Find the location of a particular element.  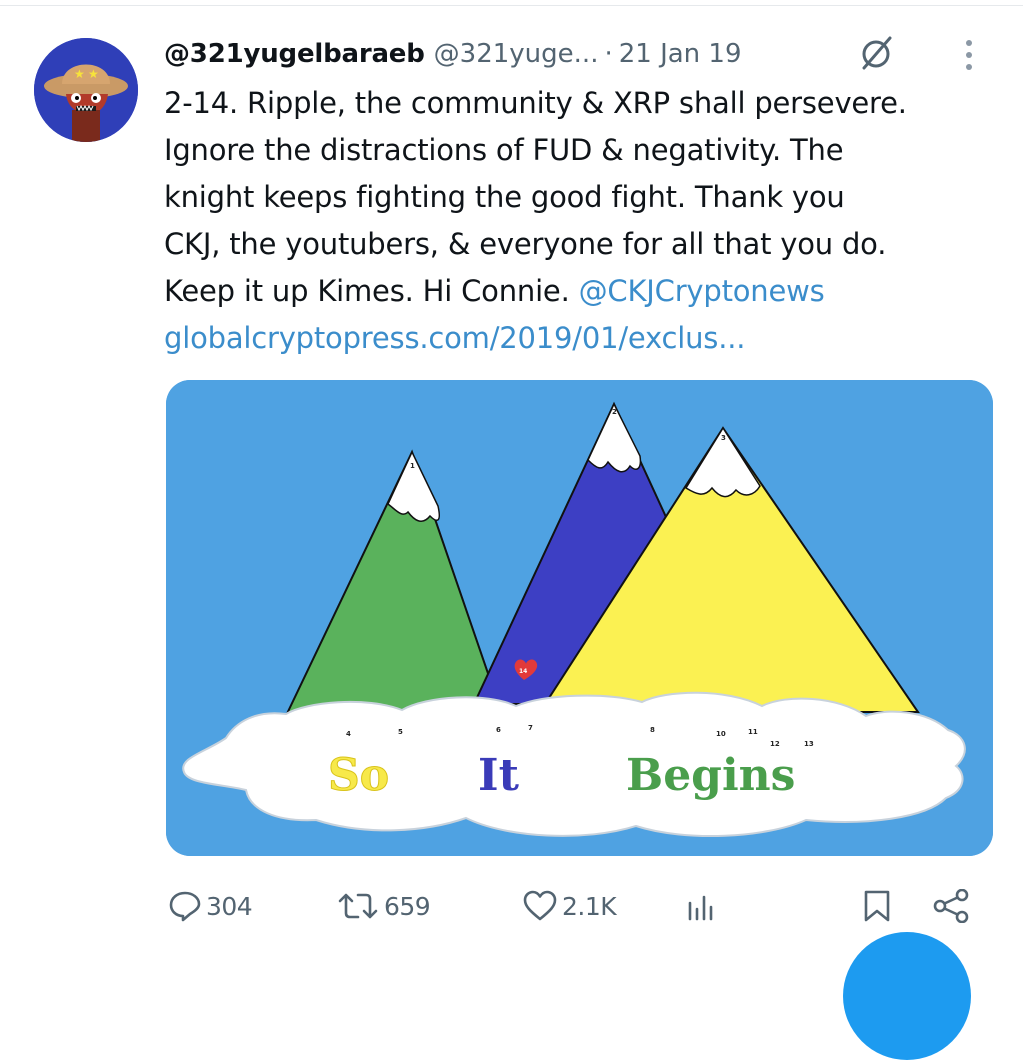

views-icon is located at coordinates (700, 908).